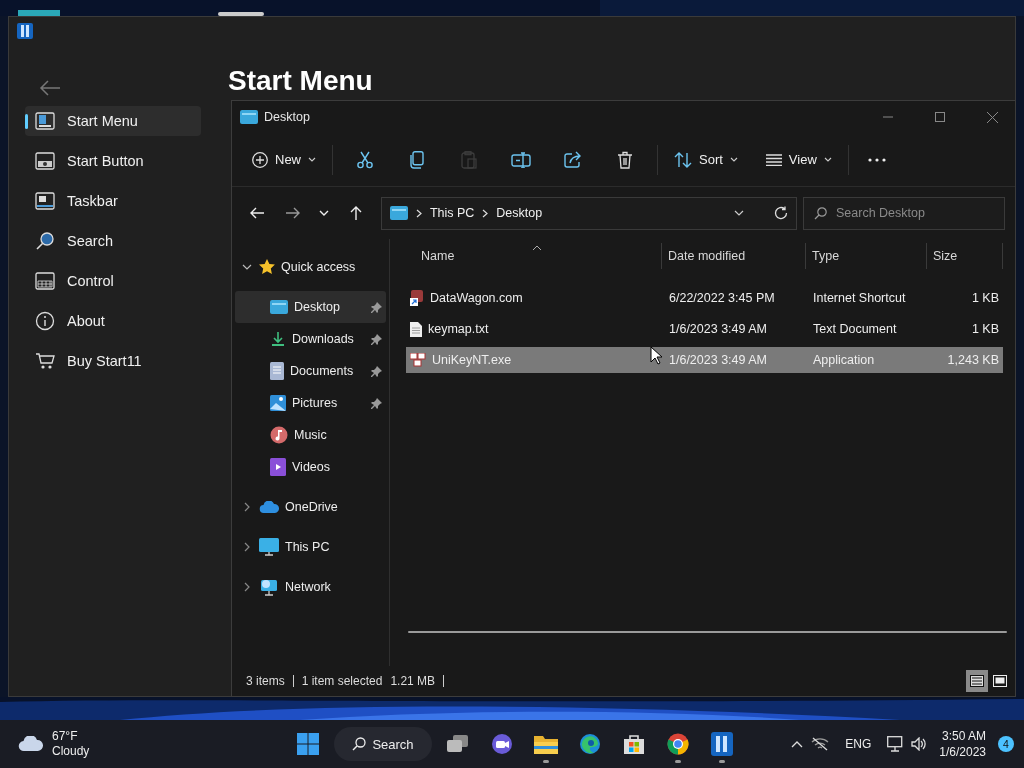  I want to click on tree-item: This PC, so click(310, 547).